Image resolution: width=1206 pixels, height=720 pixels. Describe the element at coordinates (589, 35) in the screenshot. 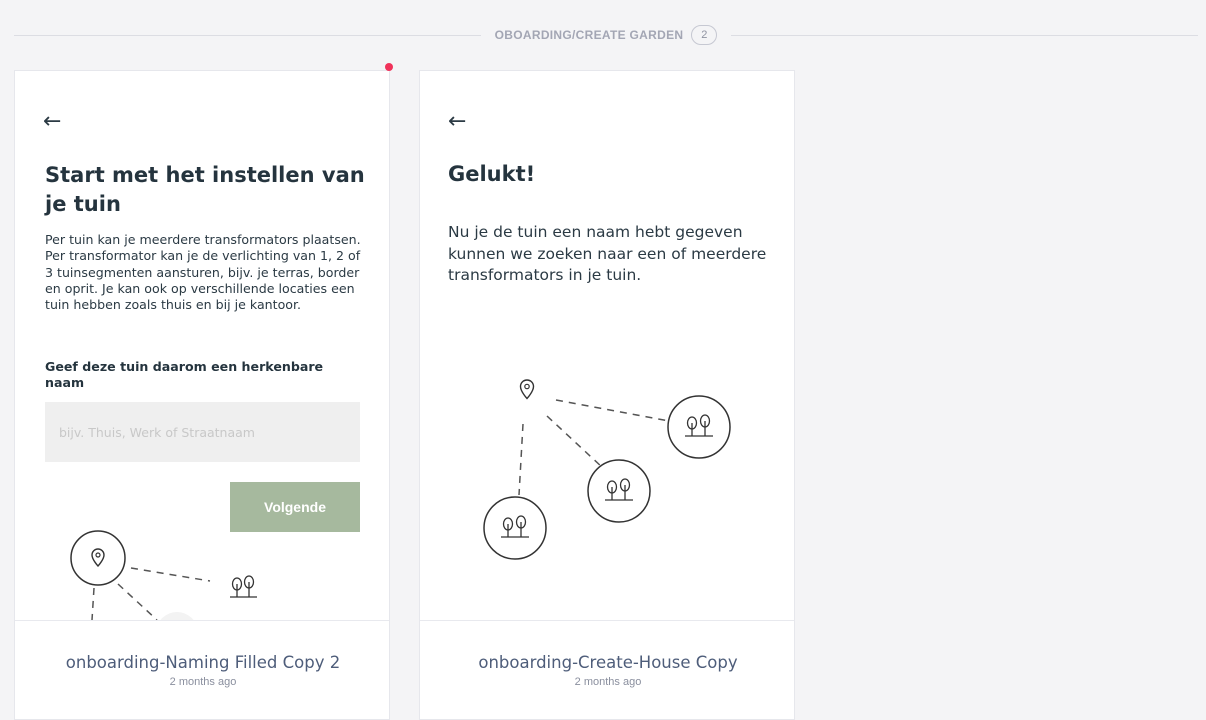

I see `section-title: OBOARDING/CREATE GARDEN` at that location.